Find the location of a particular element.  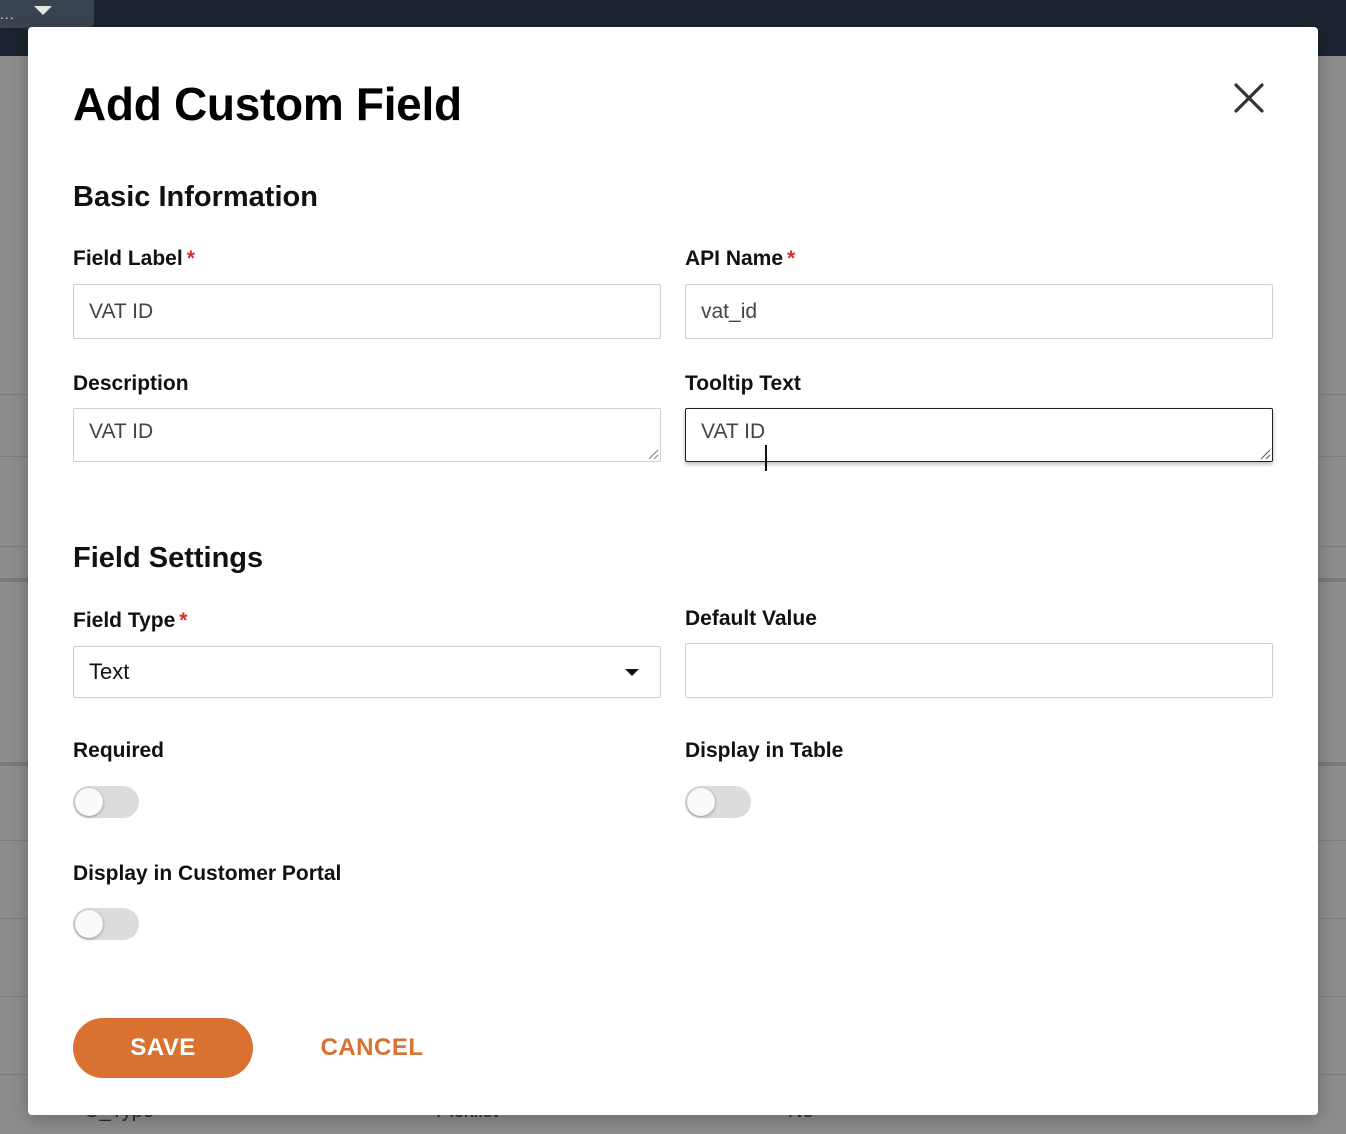

label-text: Default Value is located at coordinates (751, 618).